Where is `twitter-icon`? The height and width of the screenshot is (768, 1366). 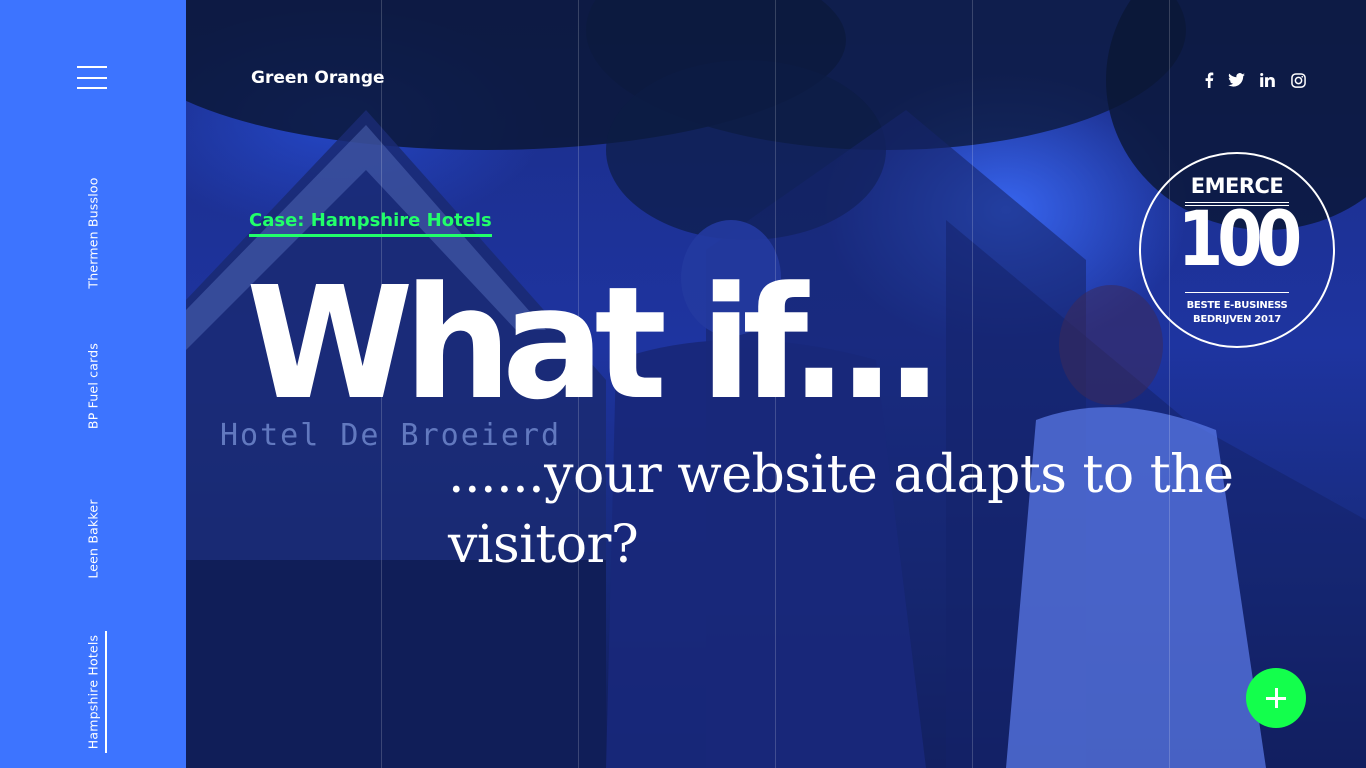
twitter-icon is located at coordinates (1236, 80).